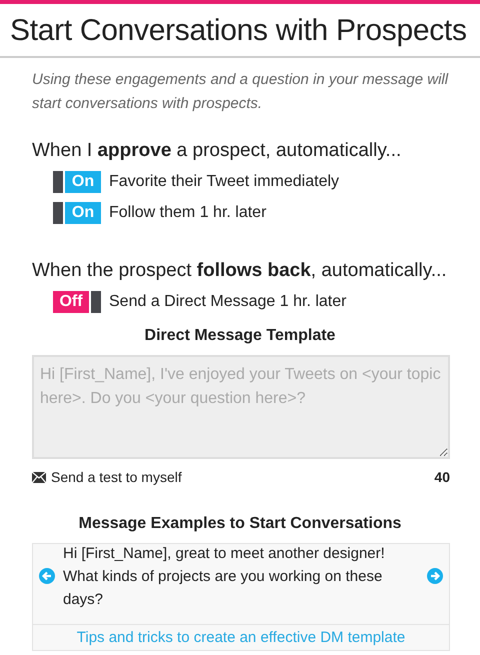 This screenshot has width=480, height=655. What do you see at coordinates (240, 336) in the screenshot?
I see `section-heading: Direct Message Template` at bounding box center [240, 336].